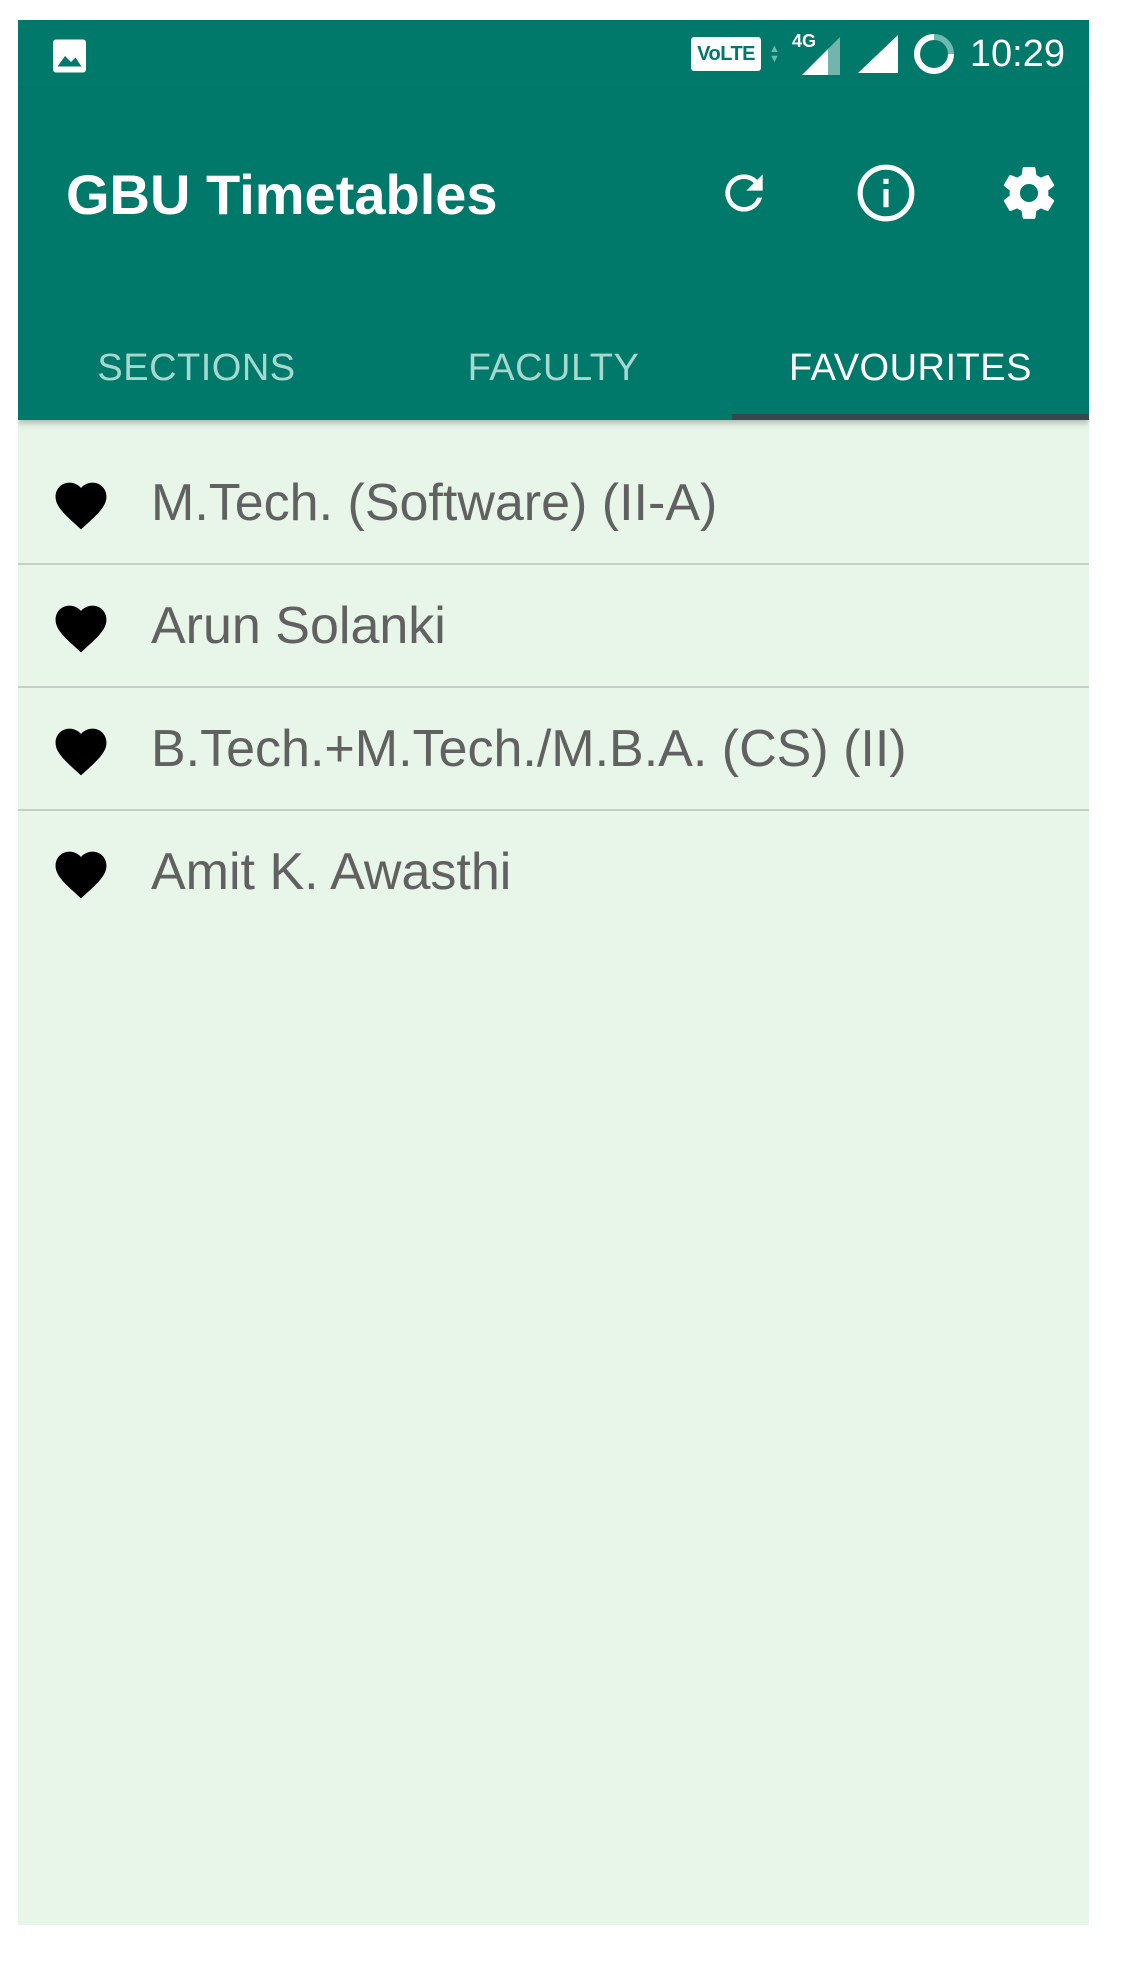  I want to click on tab-bar: SECTIONS FACULTY FAVOURITES, so click(553, 368).